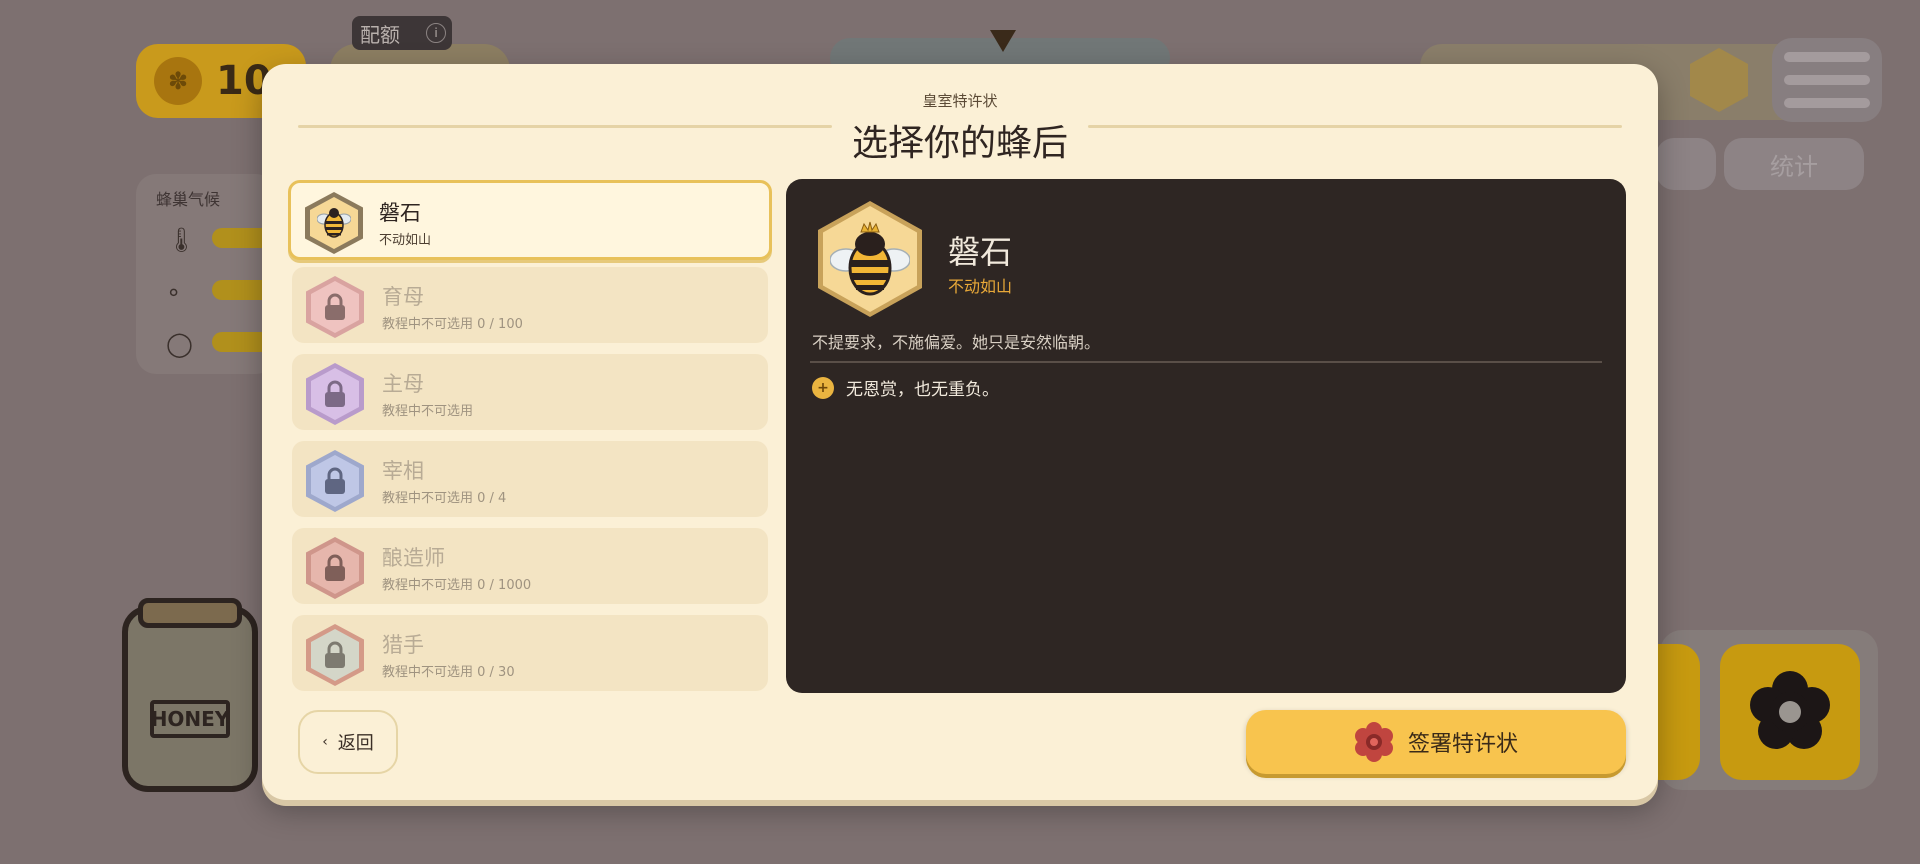 The width and height of the screenshot is (1920, 864). Describe the element at coordinates (179, 344) in the screenshot. I see `water-drop-icon: ◯` at that location.